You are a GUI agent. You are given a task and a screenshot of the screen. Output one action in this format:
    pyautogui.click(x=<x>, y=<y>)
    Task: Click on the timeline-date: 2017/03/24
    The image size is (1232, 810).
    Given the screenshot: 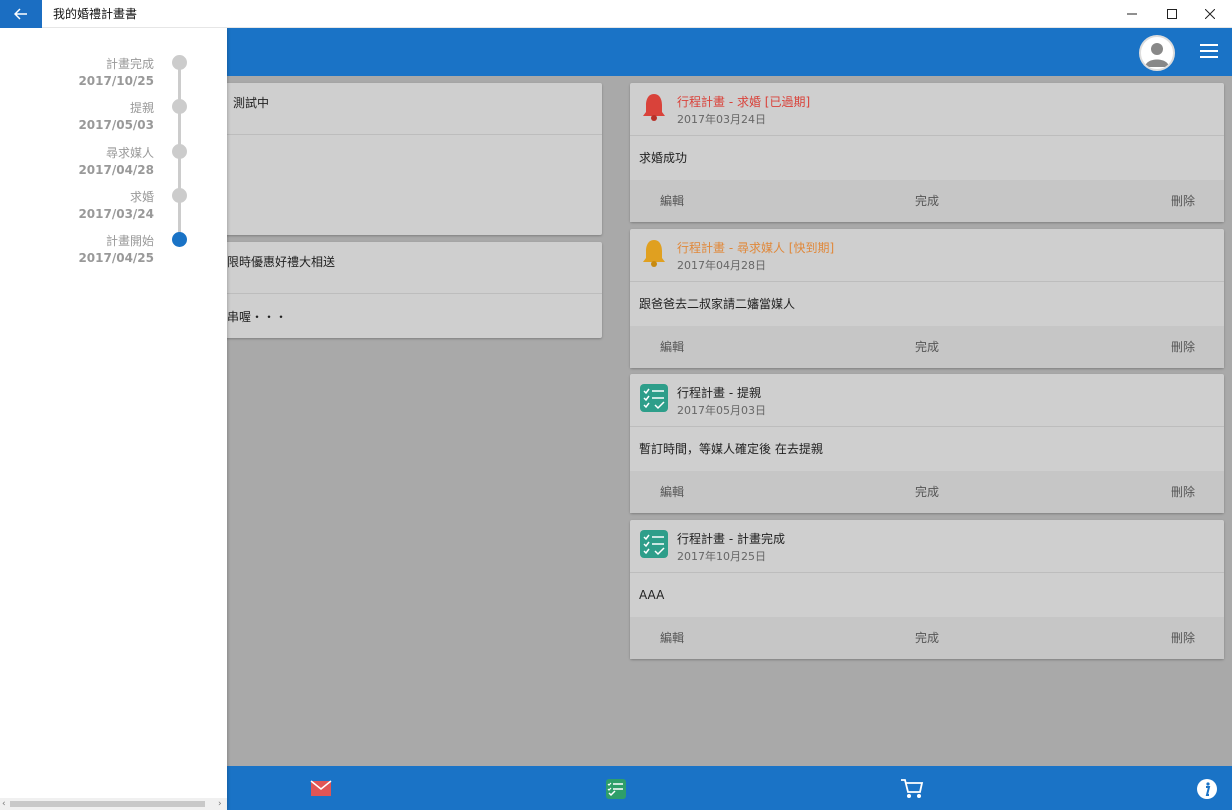 What is the action you would take?
    pyautogui.click(x=116, y=214)
    